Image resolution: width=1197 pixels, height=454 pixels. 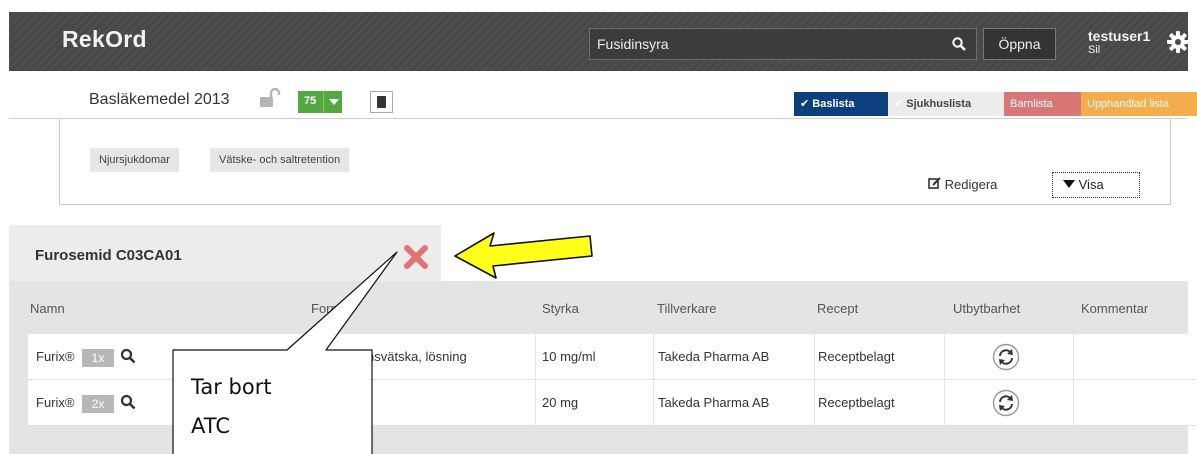 I want to click on callout-line: ATC, so click(x=210, y=426).